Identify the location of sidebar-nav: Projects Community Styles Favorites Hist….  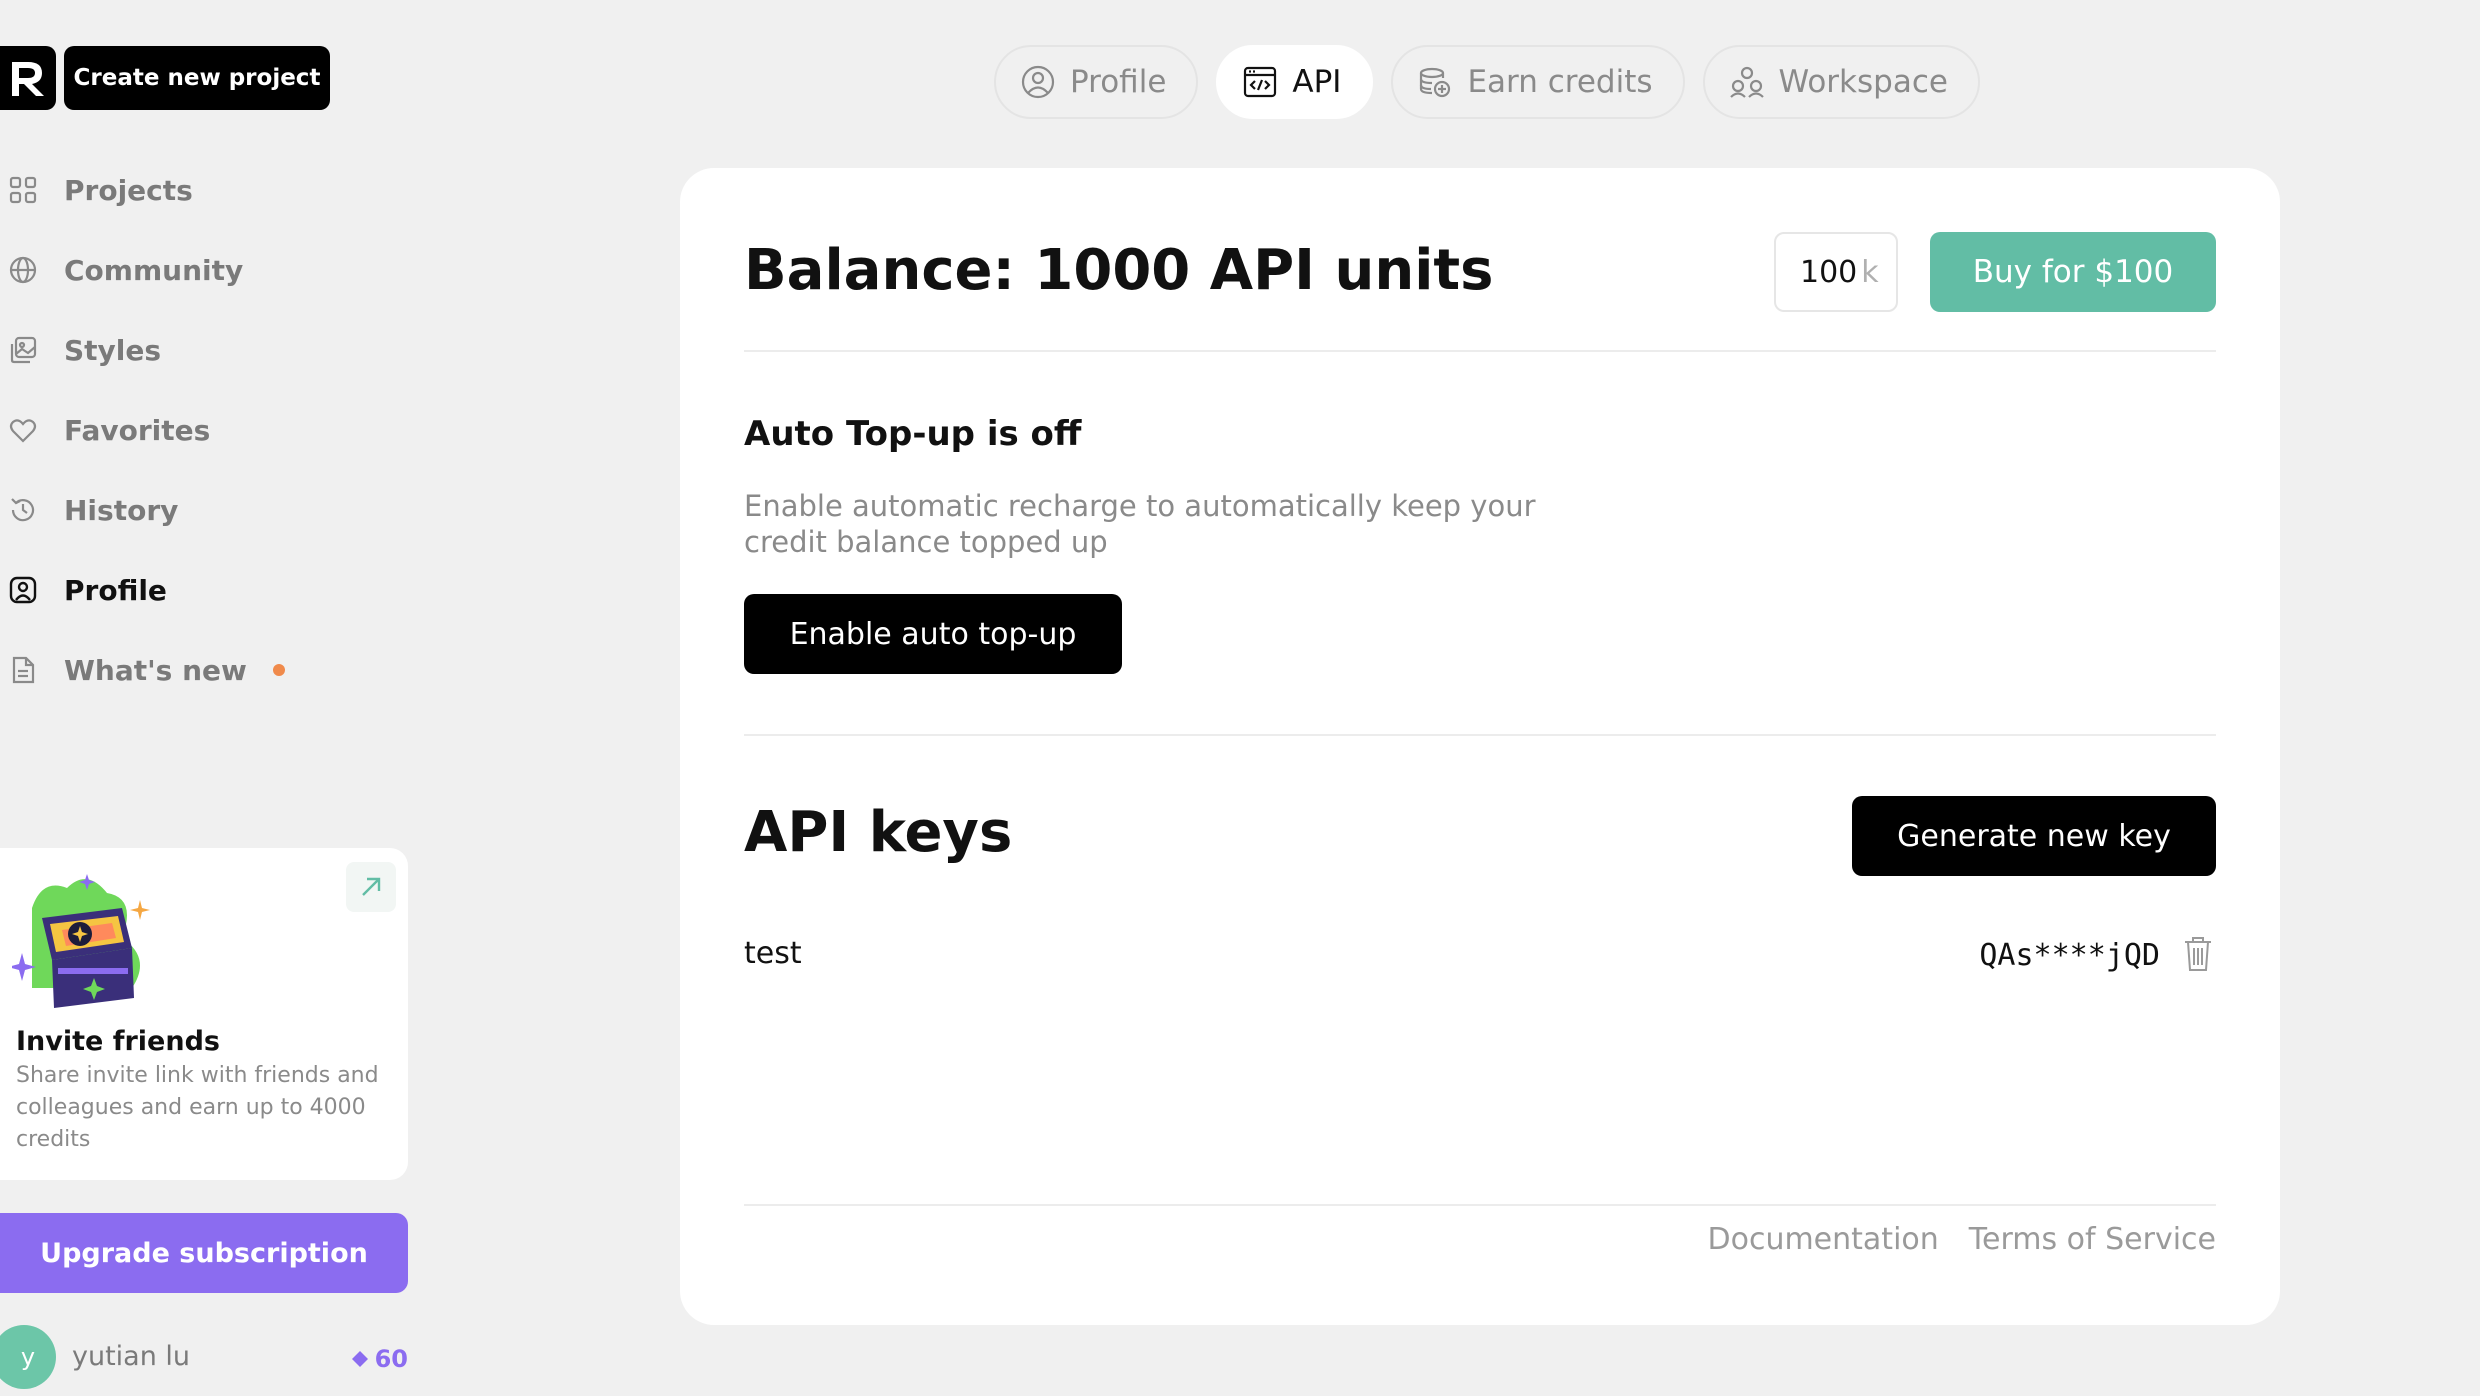
(200, 430).